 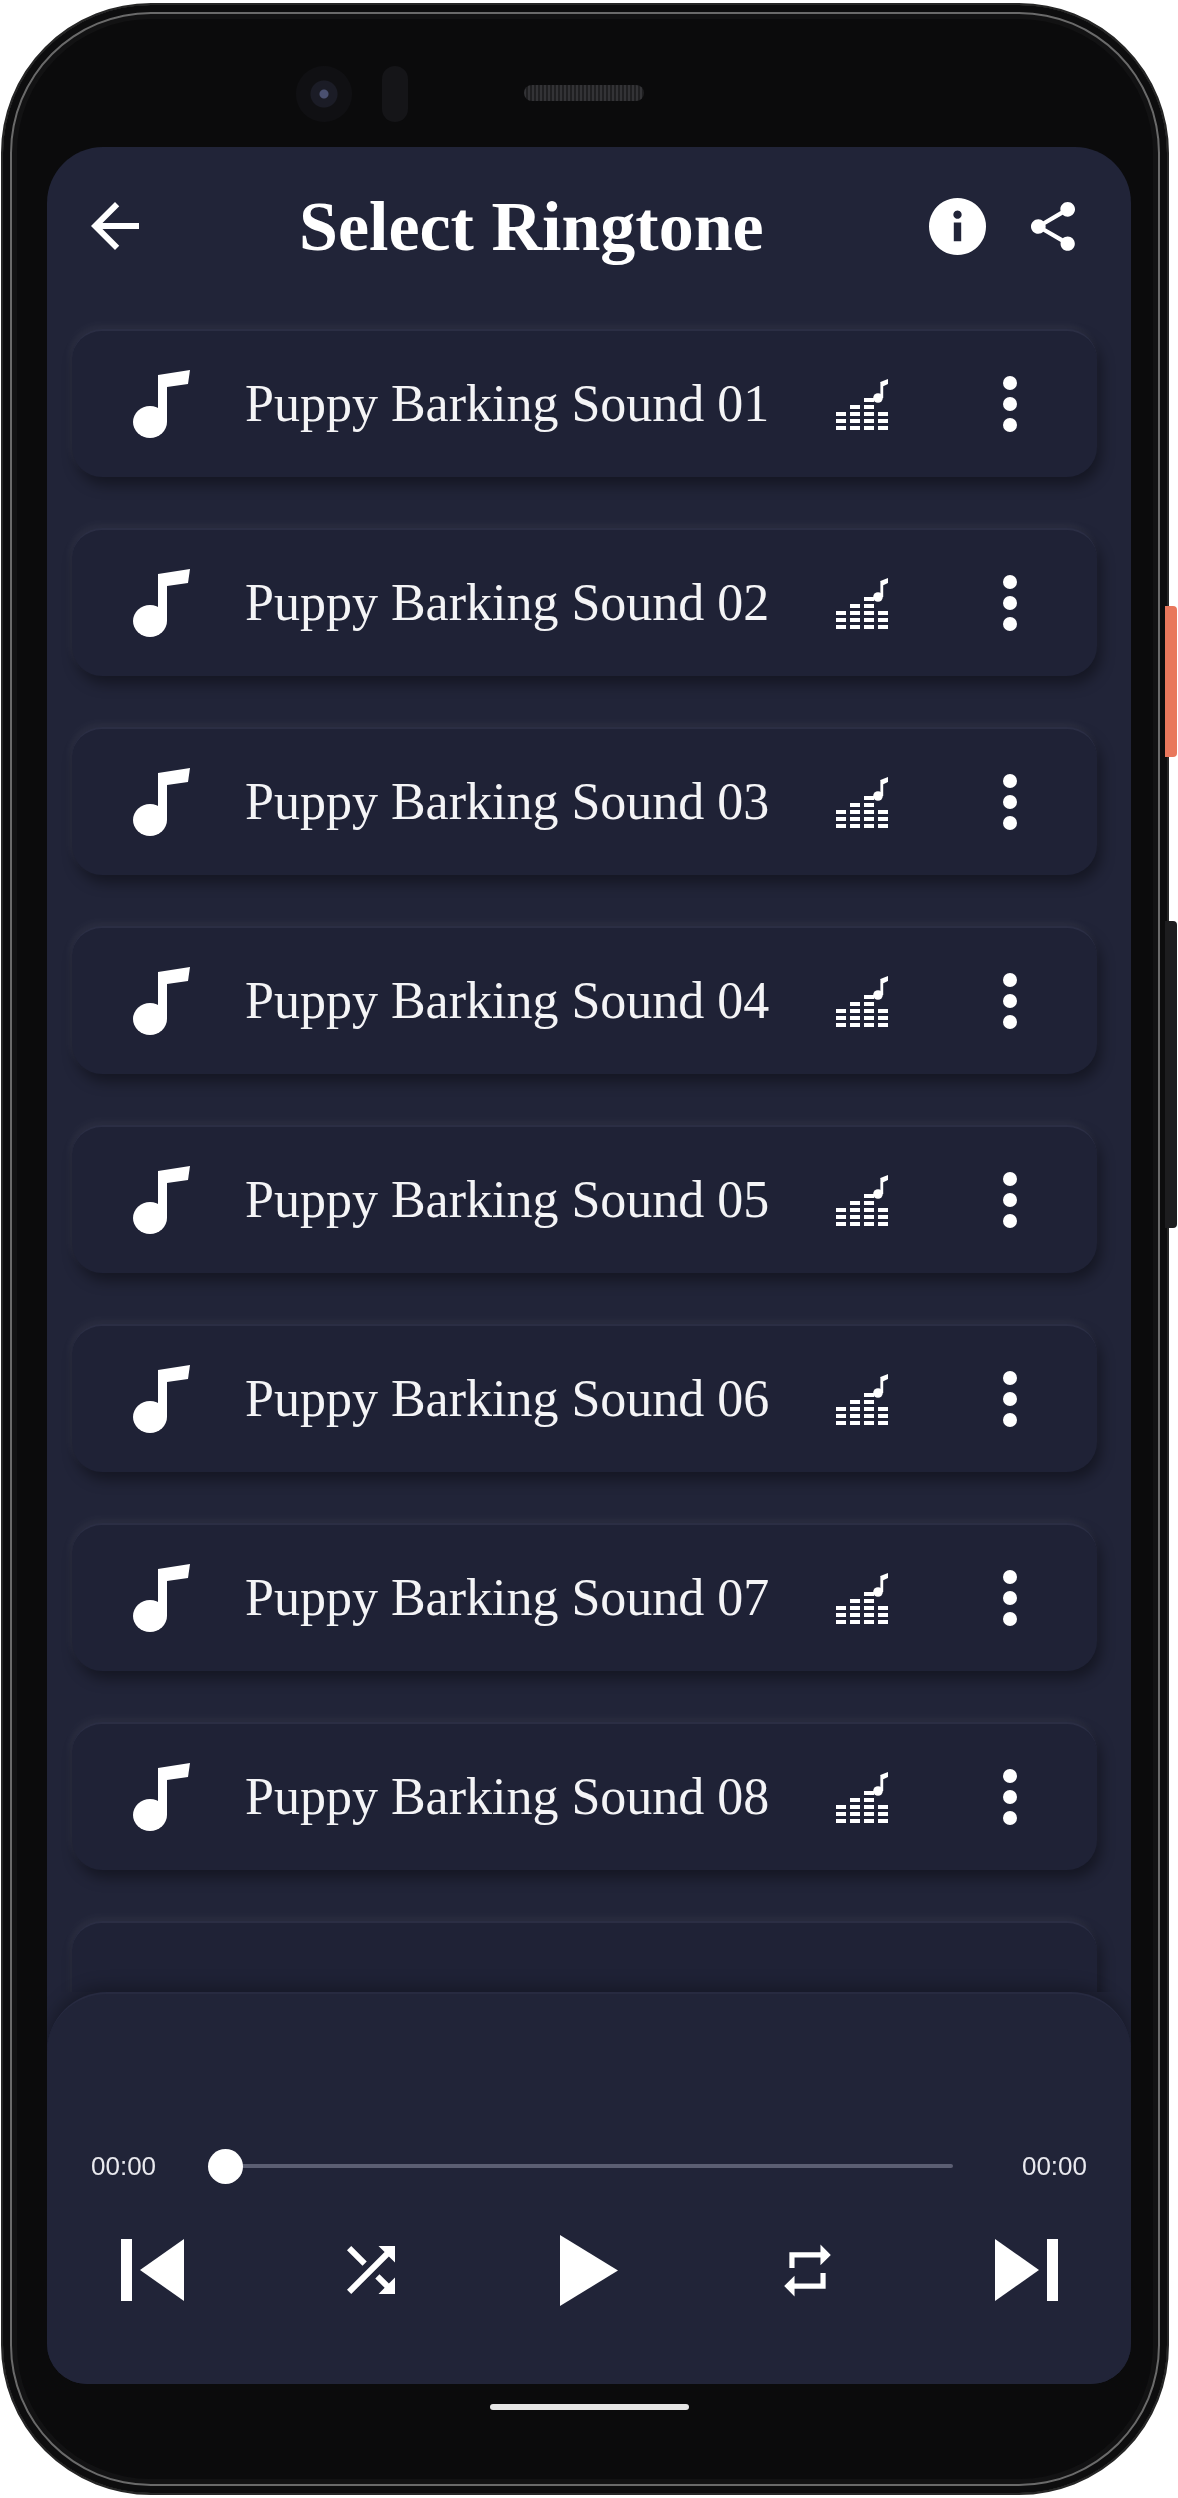 I want to click on ringtone-title: Puppy Barking Sound 01, so click(x=508, y=403).